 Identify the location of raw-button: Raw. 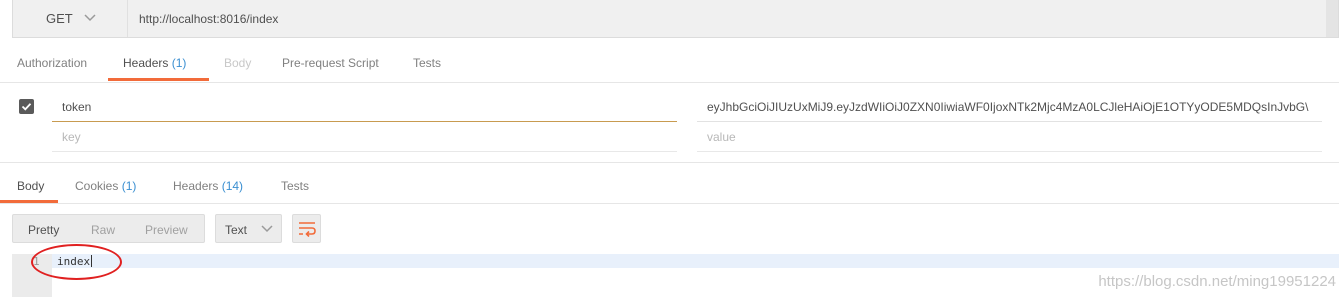
(103, 230).